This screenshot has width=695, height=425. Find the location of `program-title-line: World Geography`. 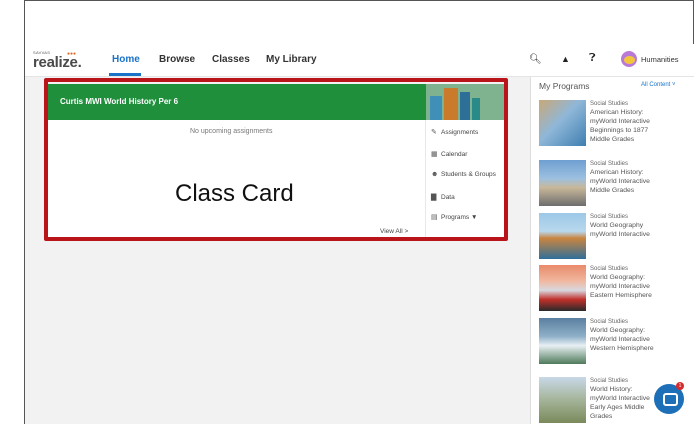

program-title-line: World Geography is located at coordinates (617, 225).